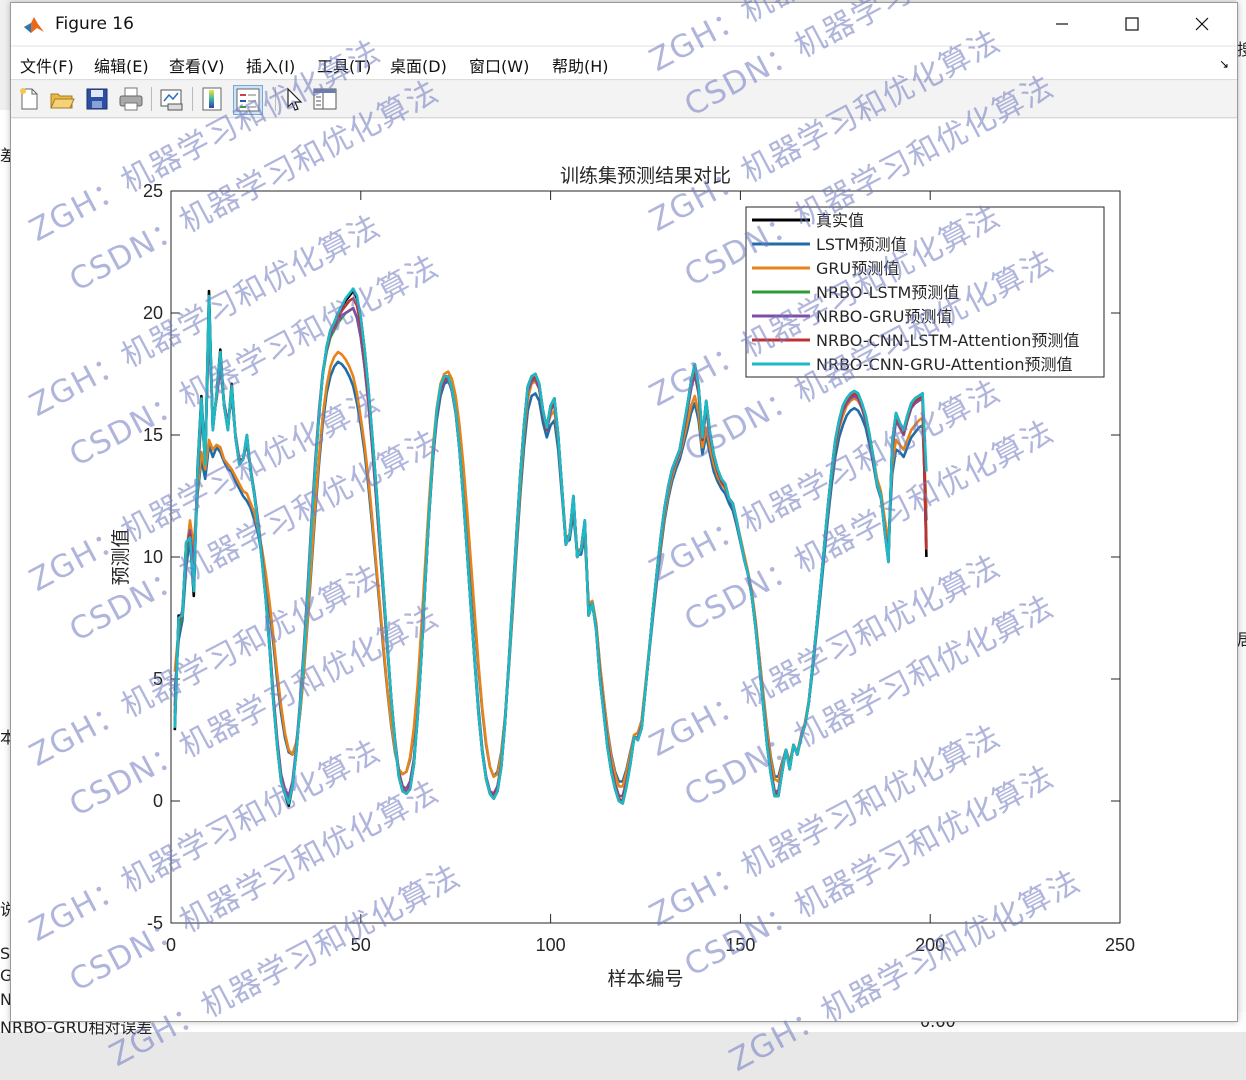 Image resolution: width=1246 pixels, height=1080 pixels. What do you see at coordinates (857, 268) in the screenshot?
I see `legend-label: GRU预测值` at bounding box center [857, 268].